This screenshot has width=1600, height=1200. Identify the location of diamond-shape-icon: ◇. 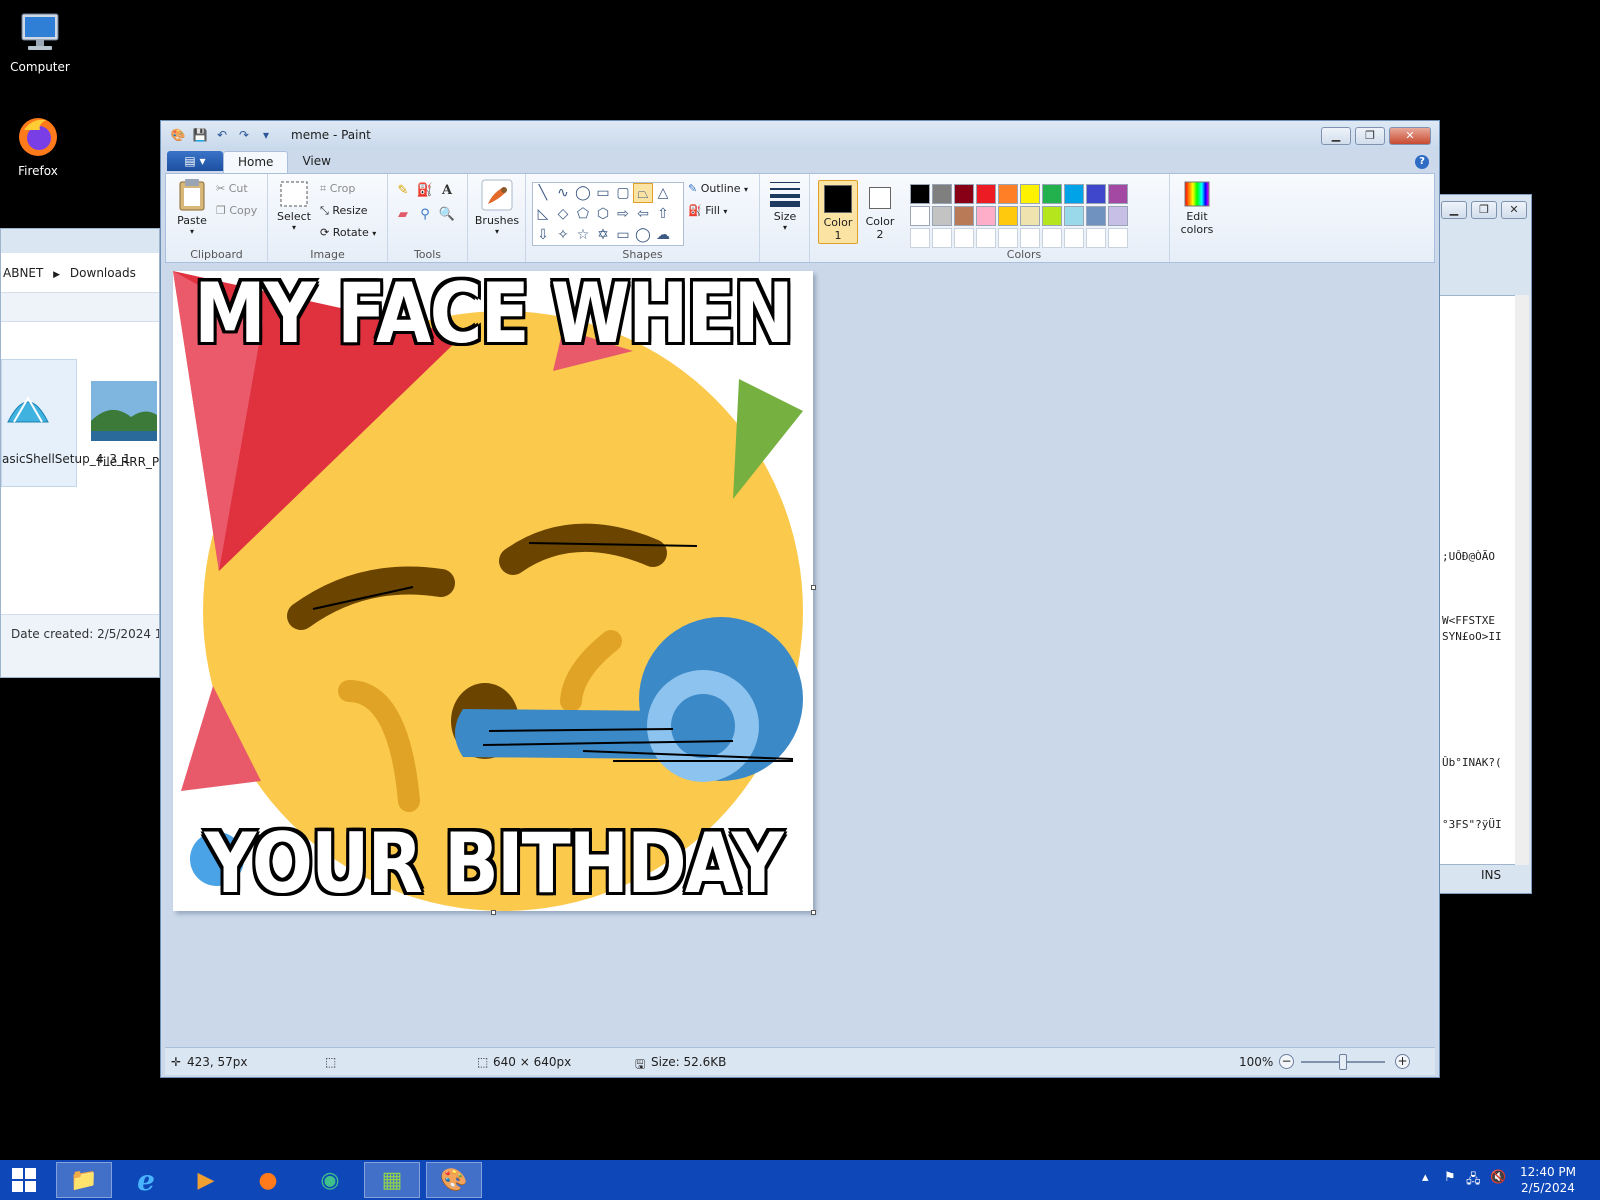
(563, 214).